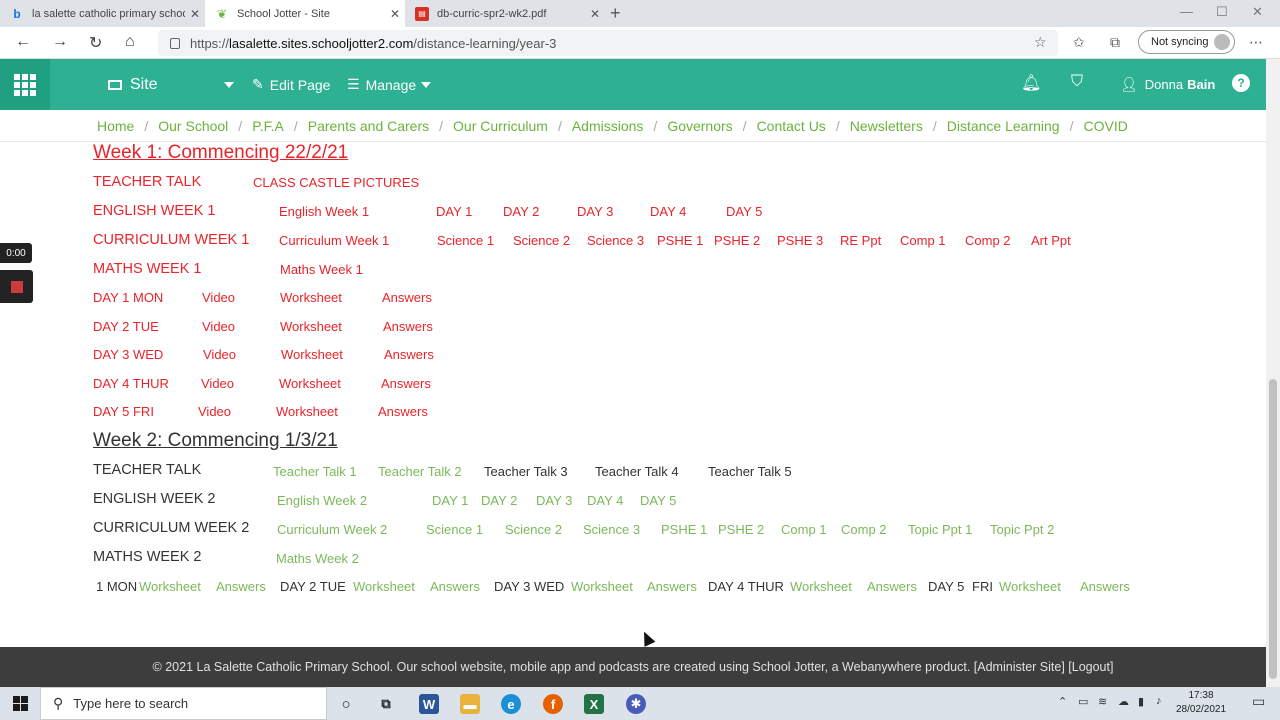  What do you see at coordinates (541, 240) in the screenshot?
I see `week1-curriculum-item: Science 2` at bounding box center [541, 240].